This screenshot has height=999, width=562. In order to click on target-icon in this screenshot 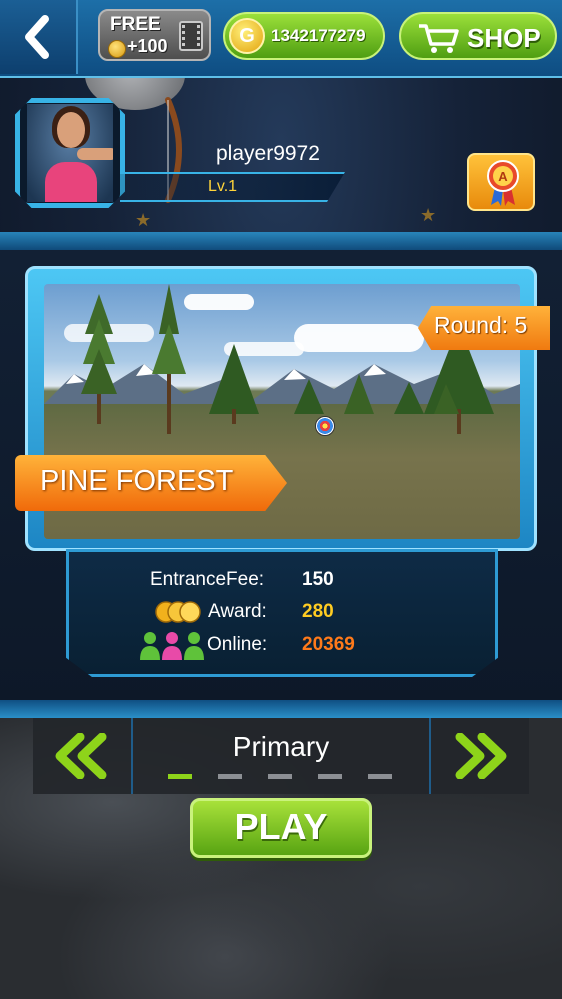, I will do `click(325, 426)`.